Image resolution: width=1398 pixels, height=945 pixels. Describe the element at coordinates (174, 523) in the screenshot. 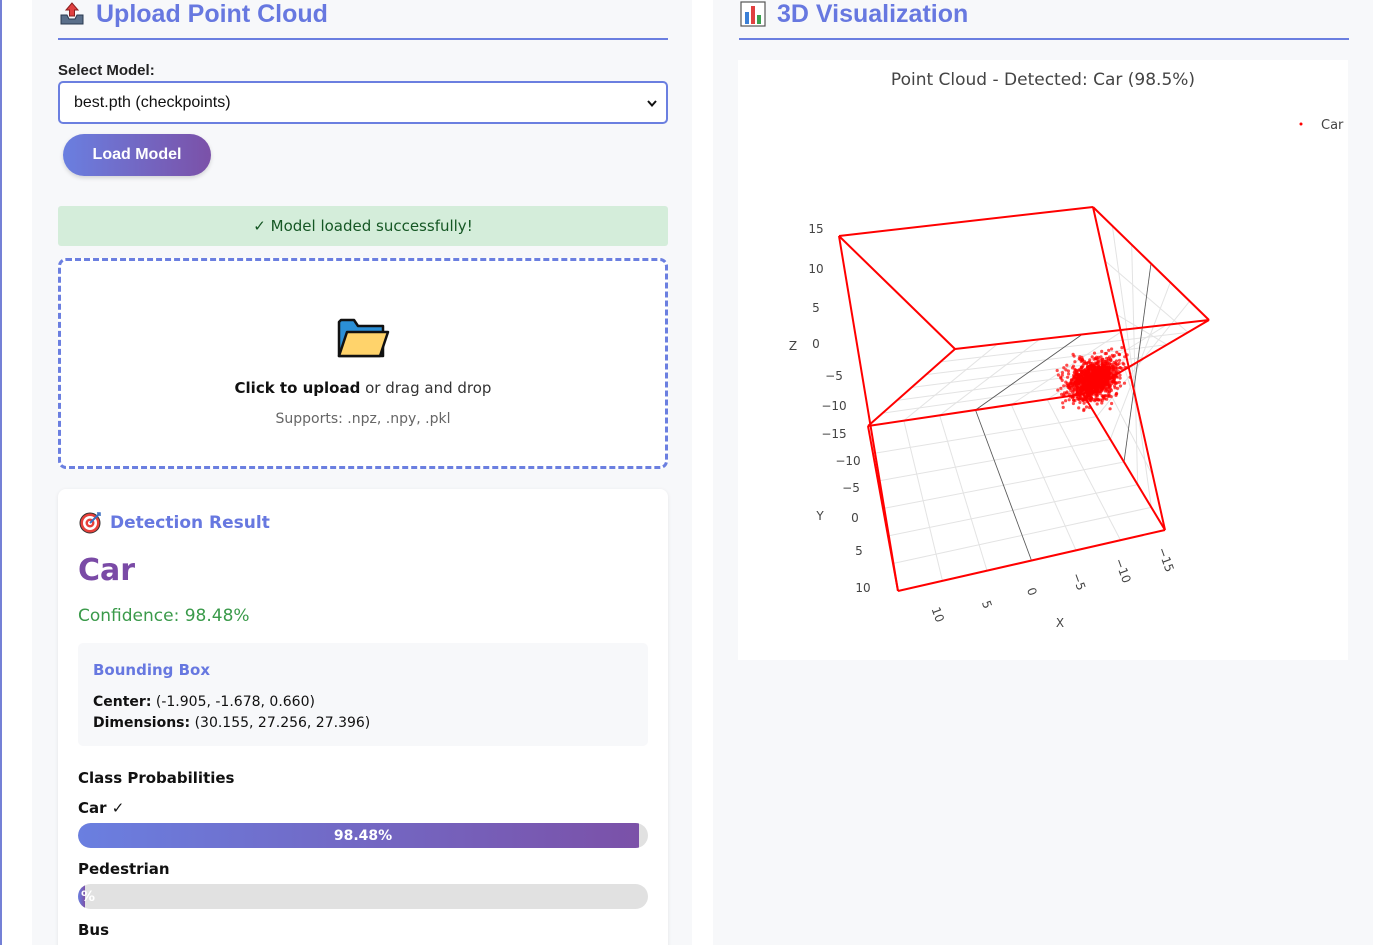

I see `detection-result-header: Detection Result` at that location.